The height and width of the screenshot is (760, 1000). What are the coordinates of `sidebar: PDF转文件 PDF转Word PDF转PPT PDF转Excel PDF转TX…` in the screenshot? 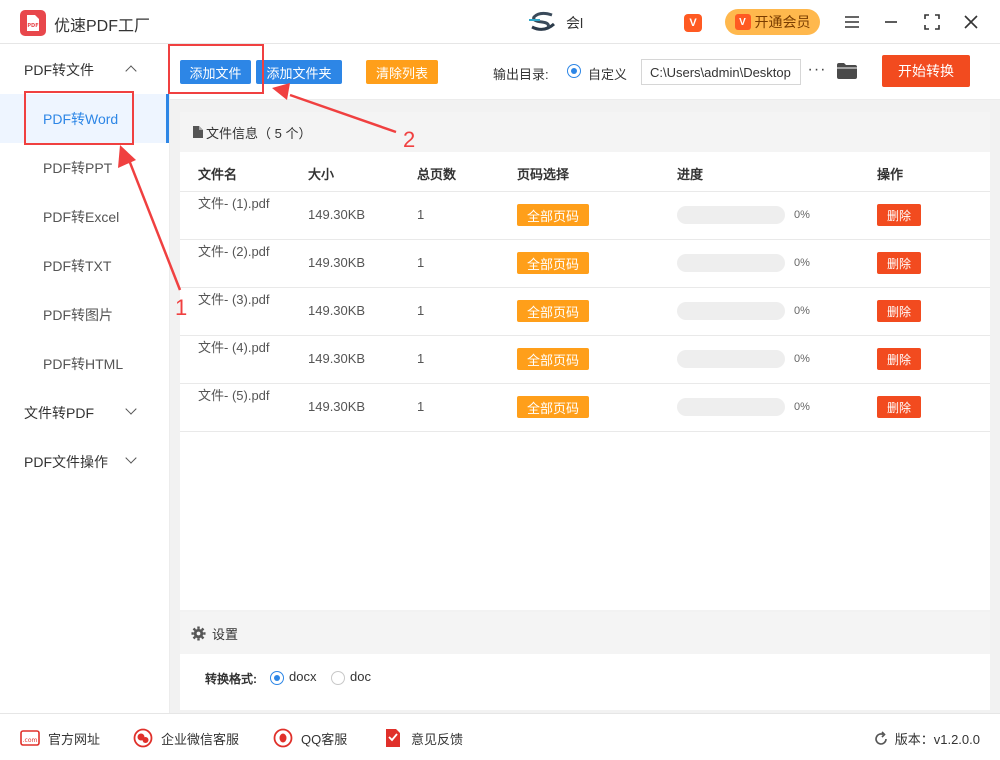 It's located at (85, 379).